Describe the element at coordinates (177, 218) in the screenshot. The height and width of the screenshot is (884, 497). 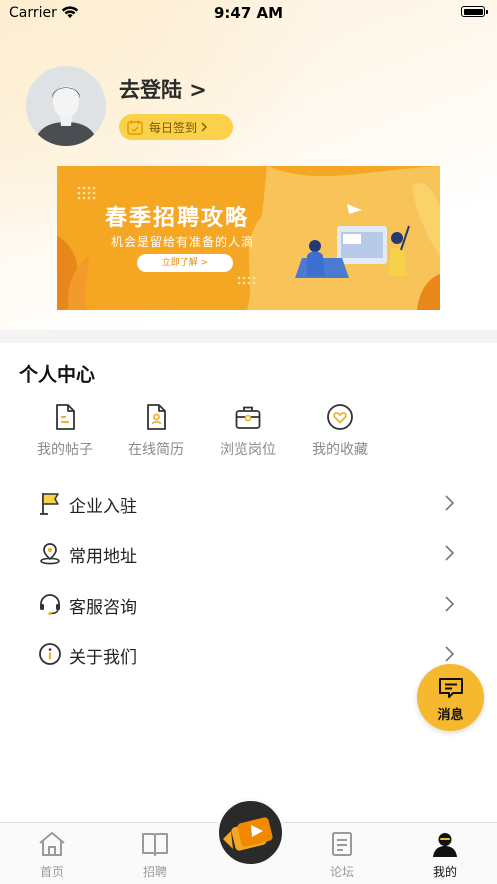
I see `banner-title: 春季招聘攻略` at that location.